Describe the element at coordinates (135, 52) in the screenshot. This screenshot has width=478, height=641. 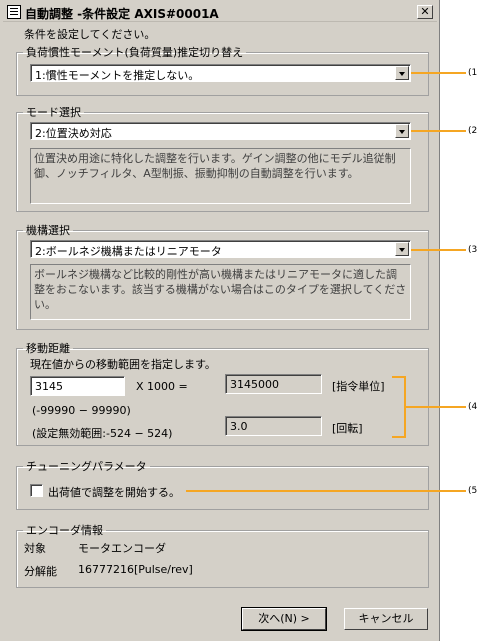
I see `load-inertia-group-label: 負荷慣性モーメント(負荷質量)推定切り替え` at that location.